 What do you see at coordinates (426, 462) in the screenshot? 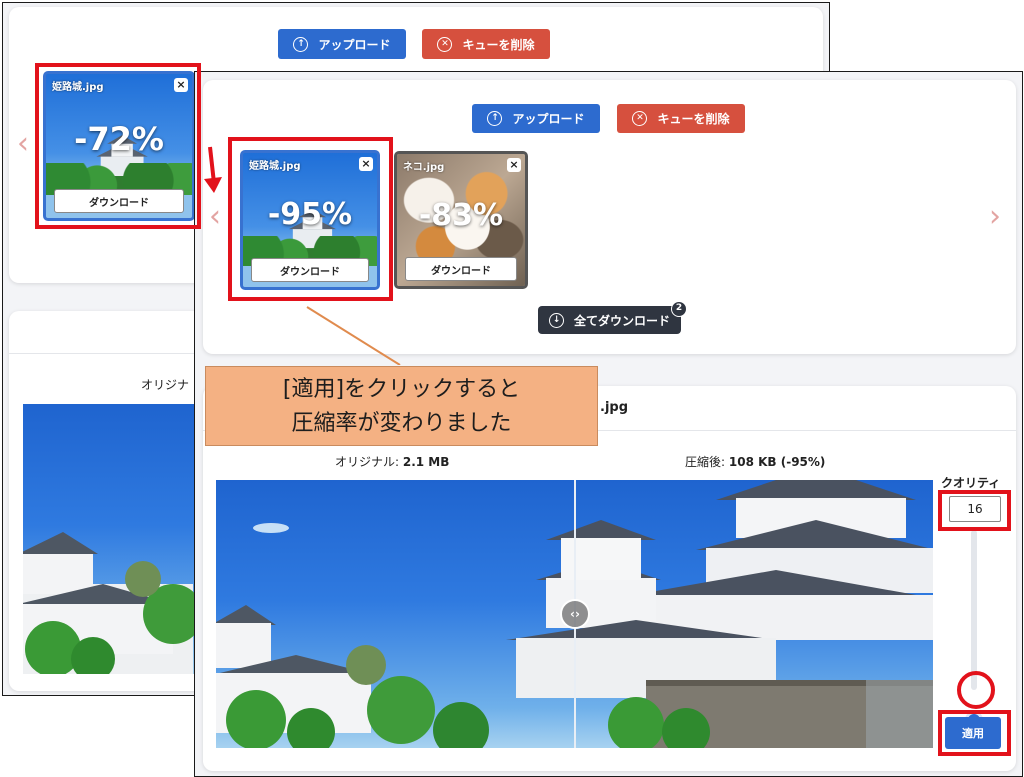
I see `original-size-value: 2.1 MB` at bounding box center [426, 462].